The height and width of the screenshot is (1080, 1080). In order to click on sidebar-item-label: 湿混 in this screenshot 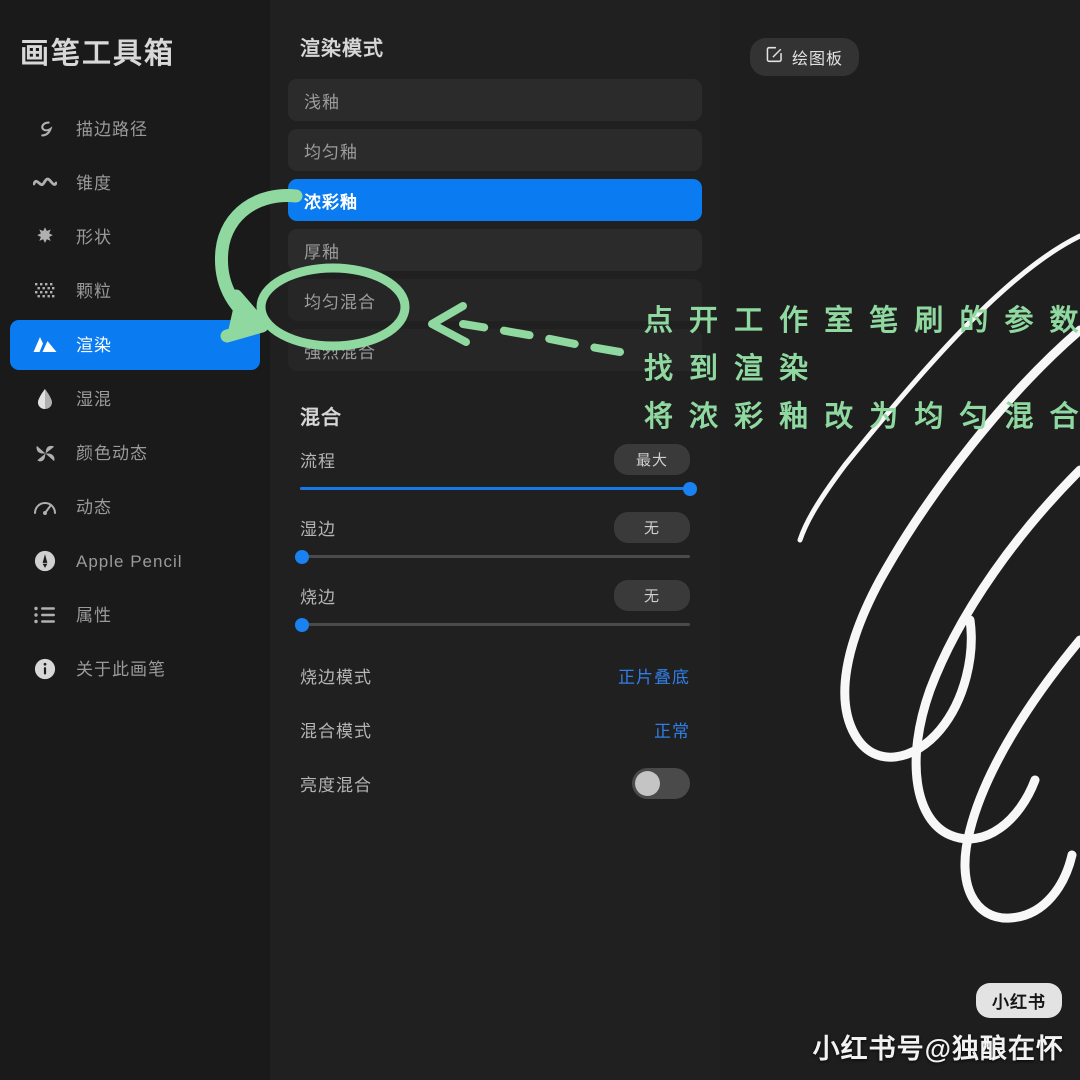, I will do `click(94, 399)`.